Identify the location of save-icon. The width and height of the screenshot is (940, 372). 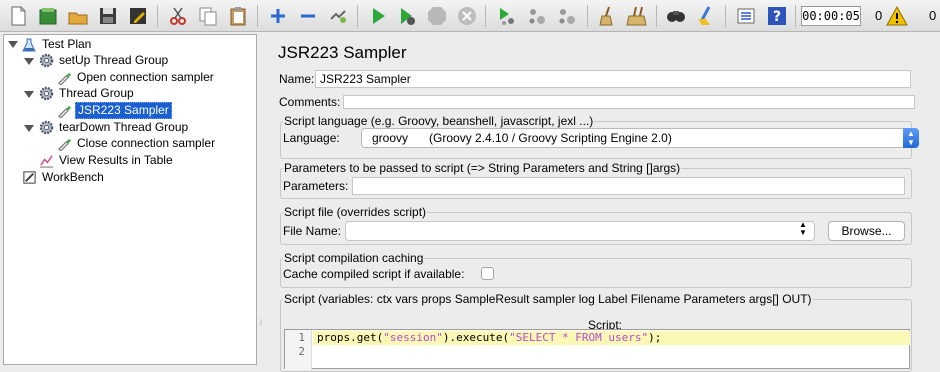
(108, 16).